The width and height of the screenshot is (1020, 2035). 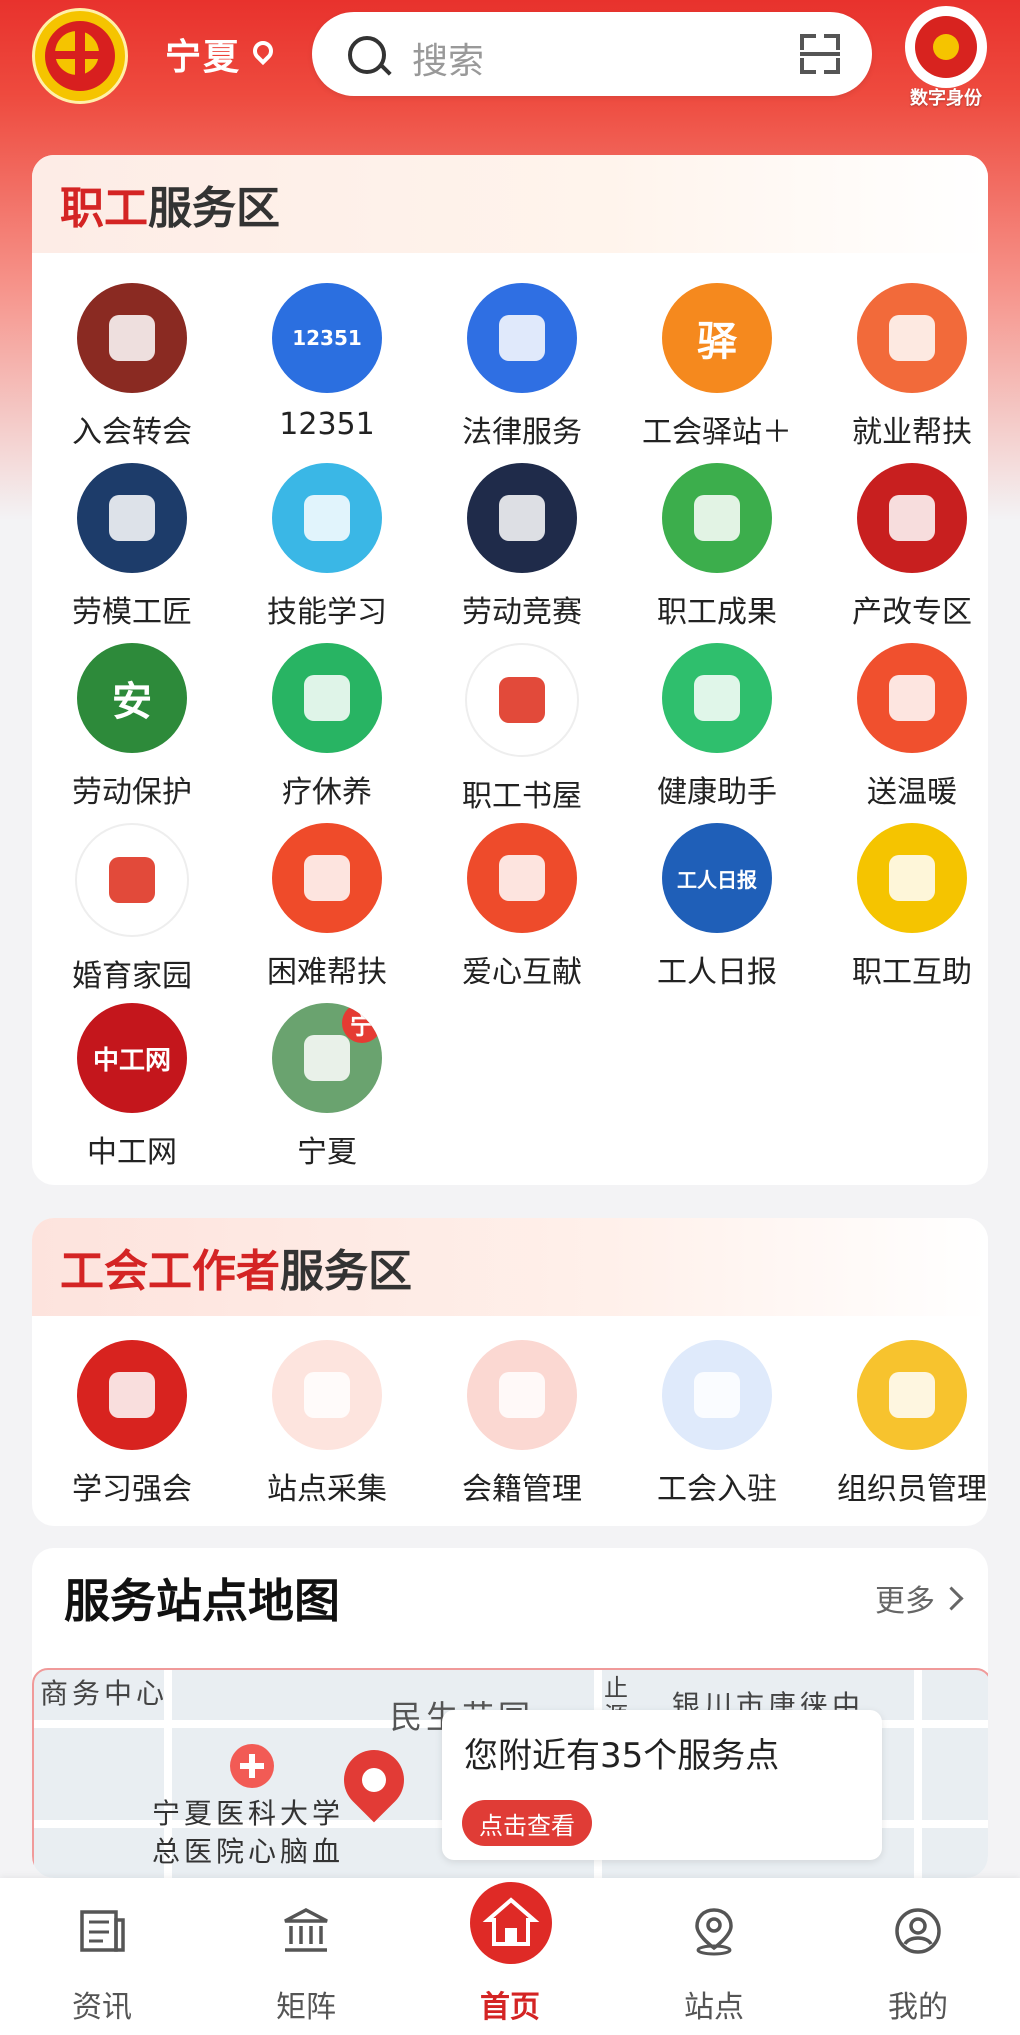 I want to click on station-house-icon: 驿, so click(x=717, y=338).